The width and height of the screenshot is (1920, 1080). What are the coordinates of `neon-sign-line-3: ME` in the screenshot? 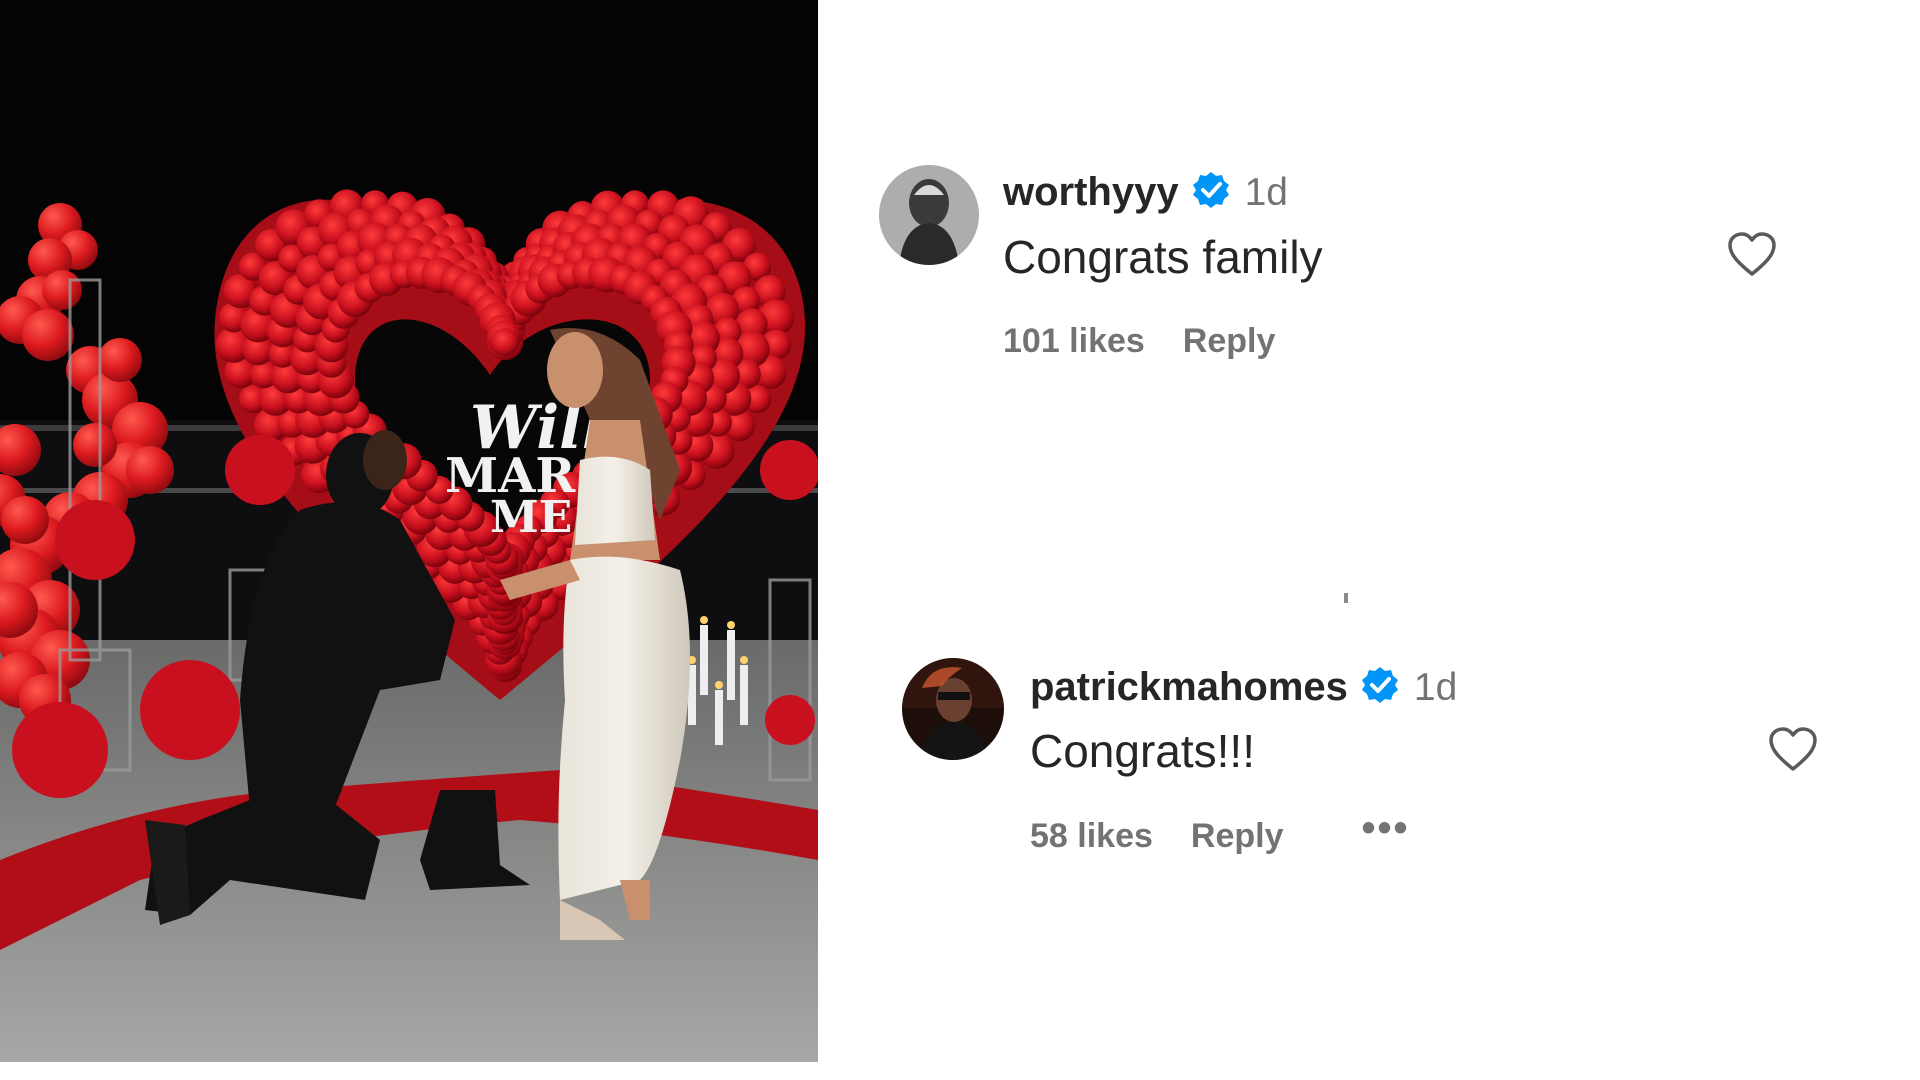 It's located at (531, 517).